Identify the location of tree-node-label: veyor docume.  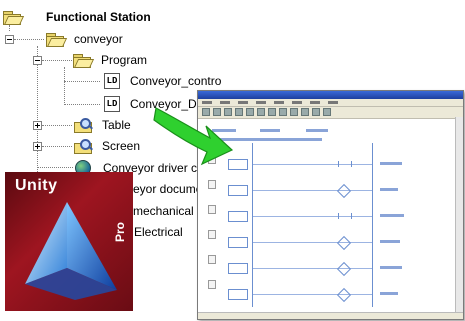
(165, 189).